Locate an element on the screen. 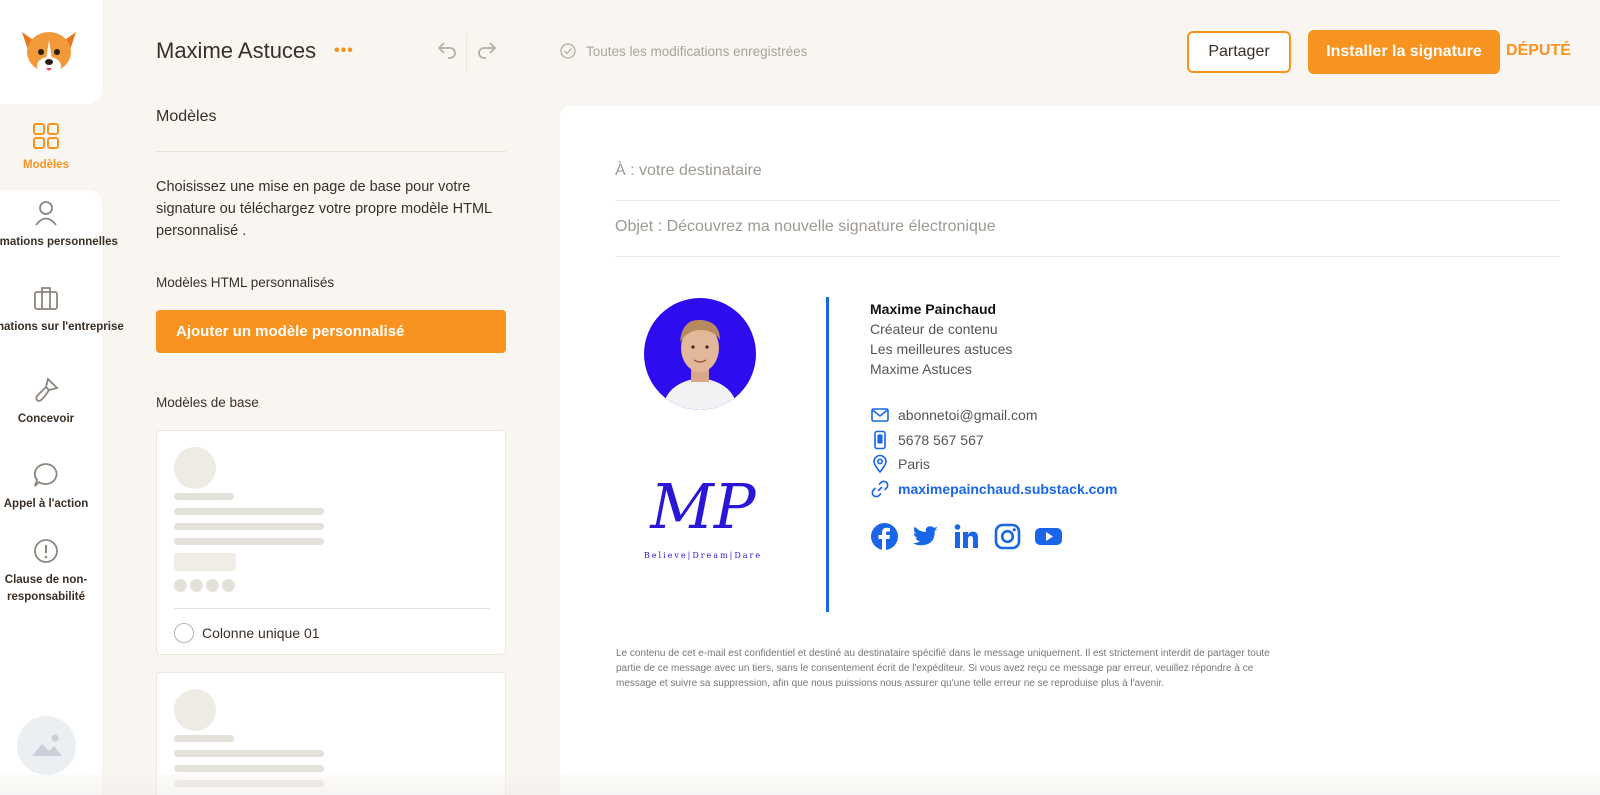  location-pin-icon is located at coordinates (880, 464).